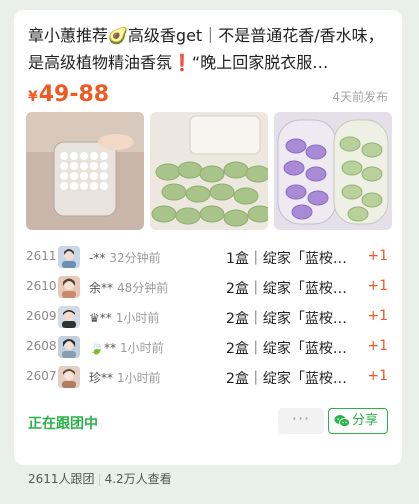  I want to click on order-number: 2611, so click(41, 256).